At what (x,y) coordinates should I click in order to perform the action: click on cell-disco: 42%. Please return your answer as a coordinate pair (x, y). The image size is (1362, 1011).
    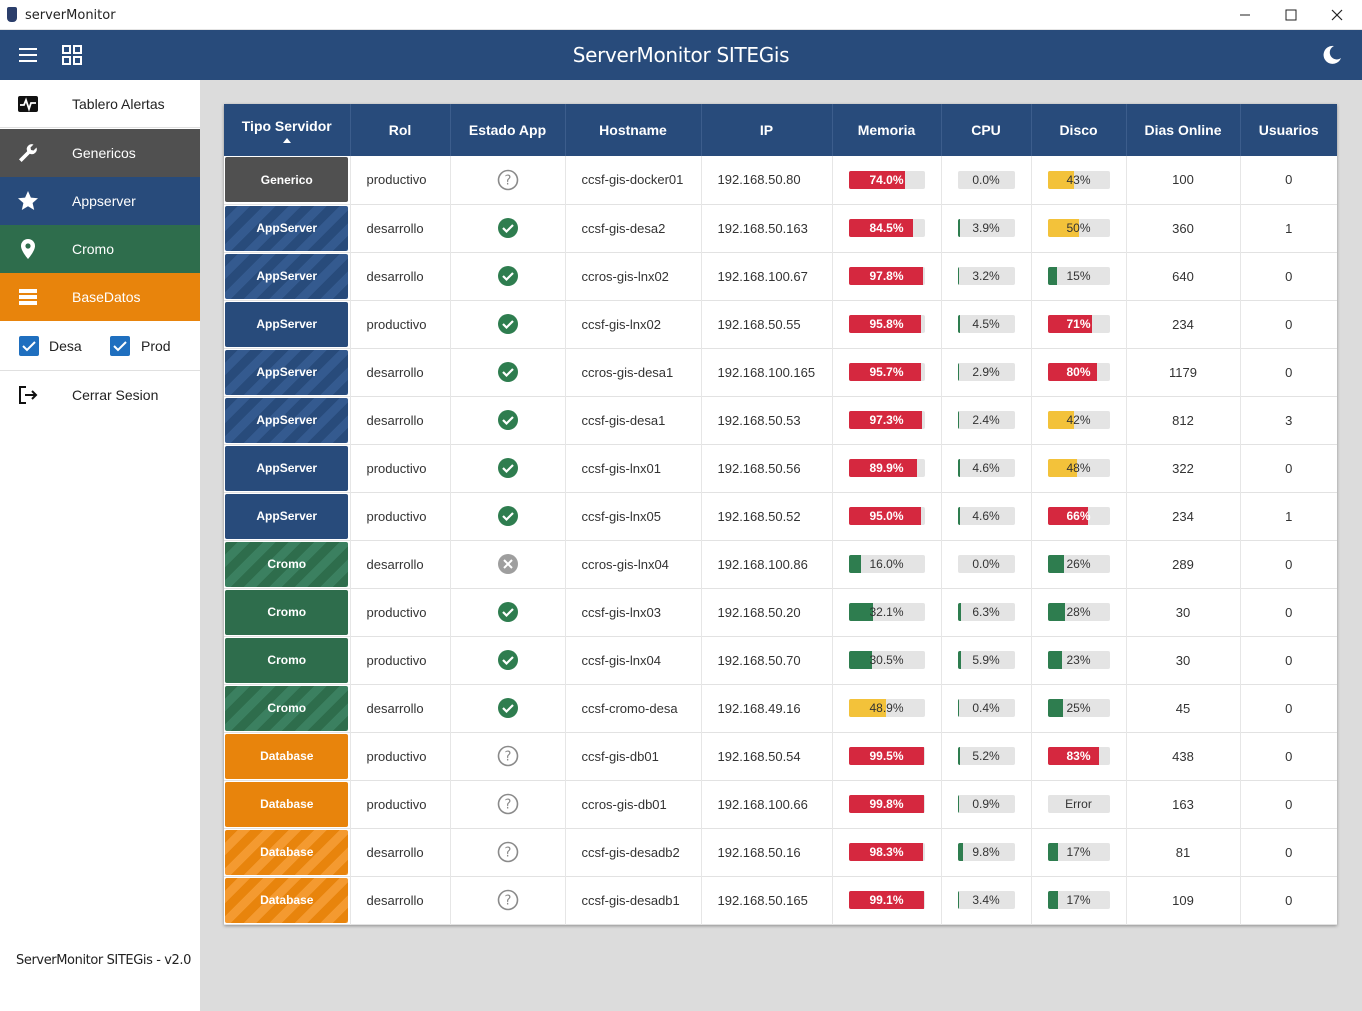
    Looking at the image, I should click on (1079, 420).